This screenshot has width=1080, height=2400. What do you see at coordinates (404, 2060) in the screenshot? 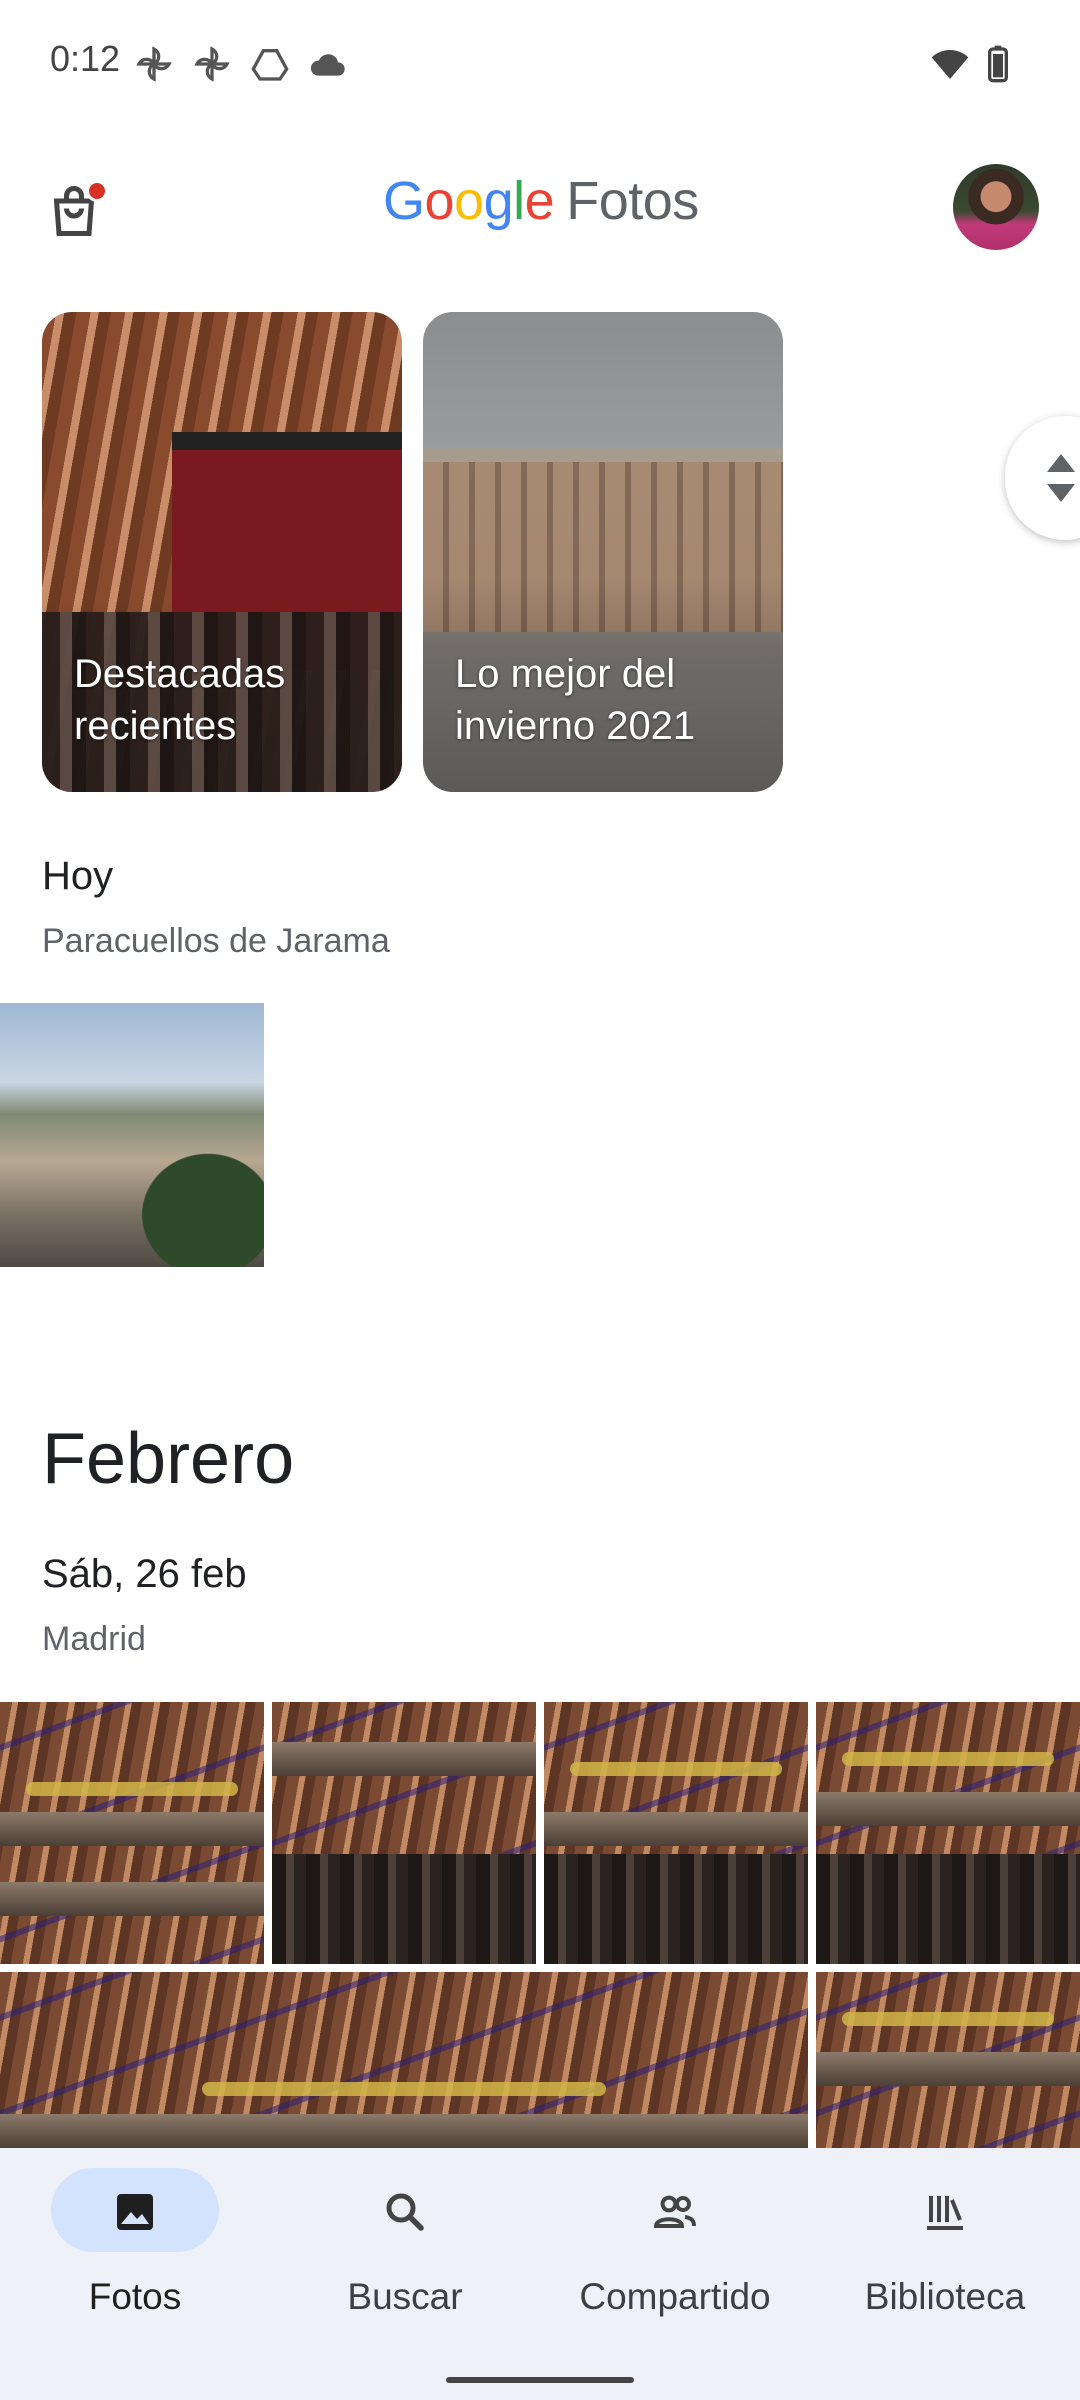
I see `photo-thumbnail-wide` at bounding box center [404, 2060].